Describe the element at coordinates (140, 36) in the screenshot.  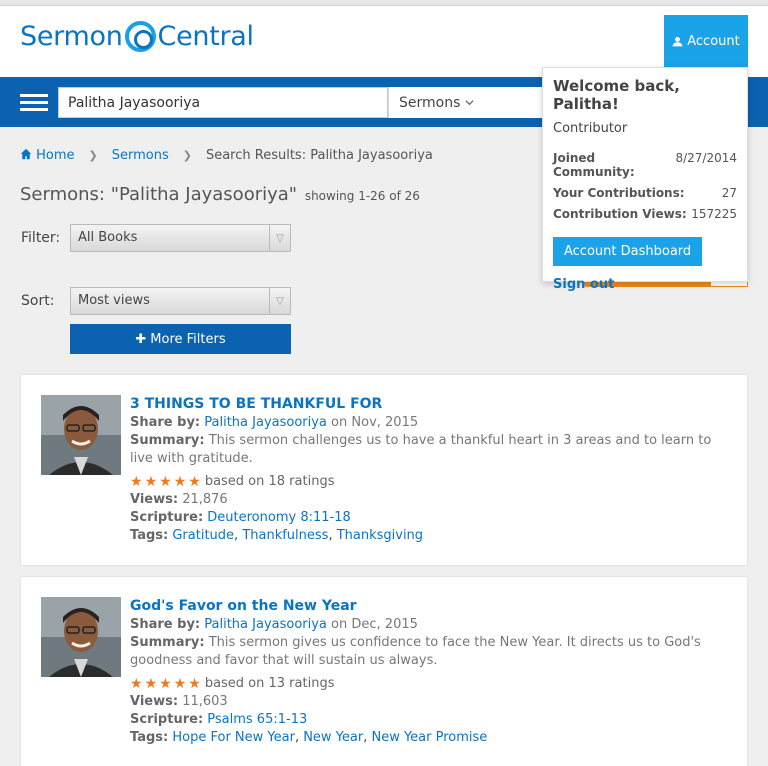
I see `logo-ring-icon` at that location.